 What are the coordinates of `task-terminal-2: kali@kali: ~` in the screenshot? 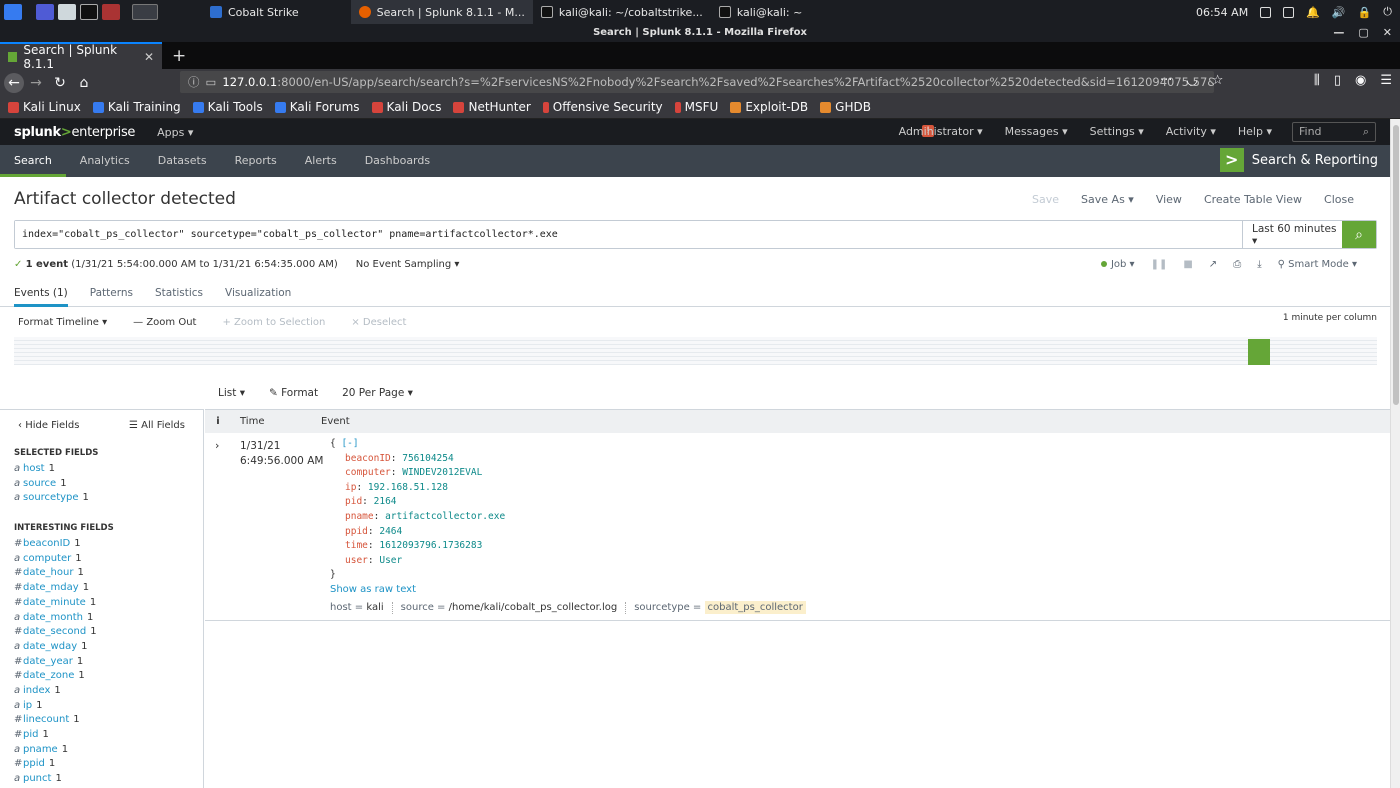 It's located at (760, 12).